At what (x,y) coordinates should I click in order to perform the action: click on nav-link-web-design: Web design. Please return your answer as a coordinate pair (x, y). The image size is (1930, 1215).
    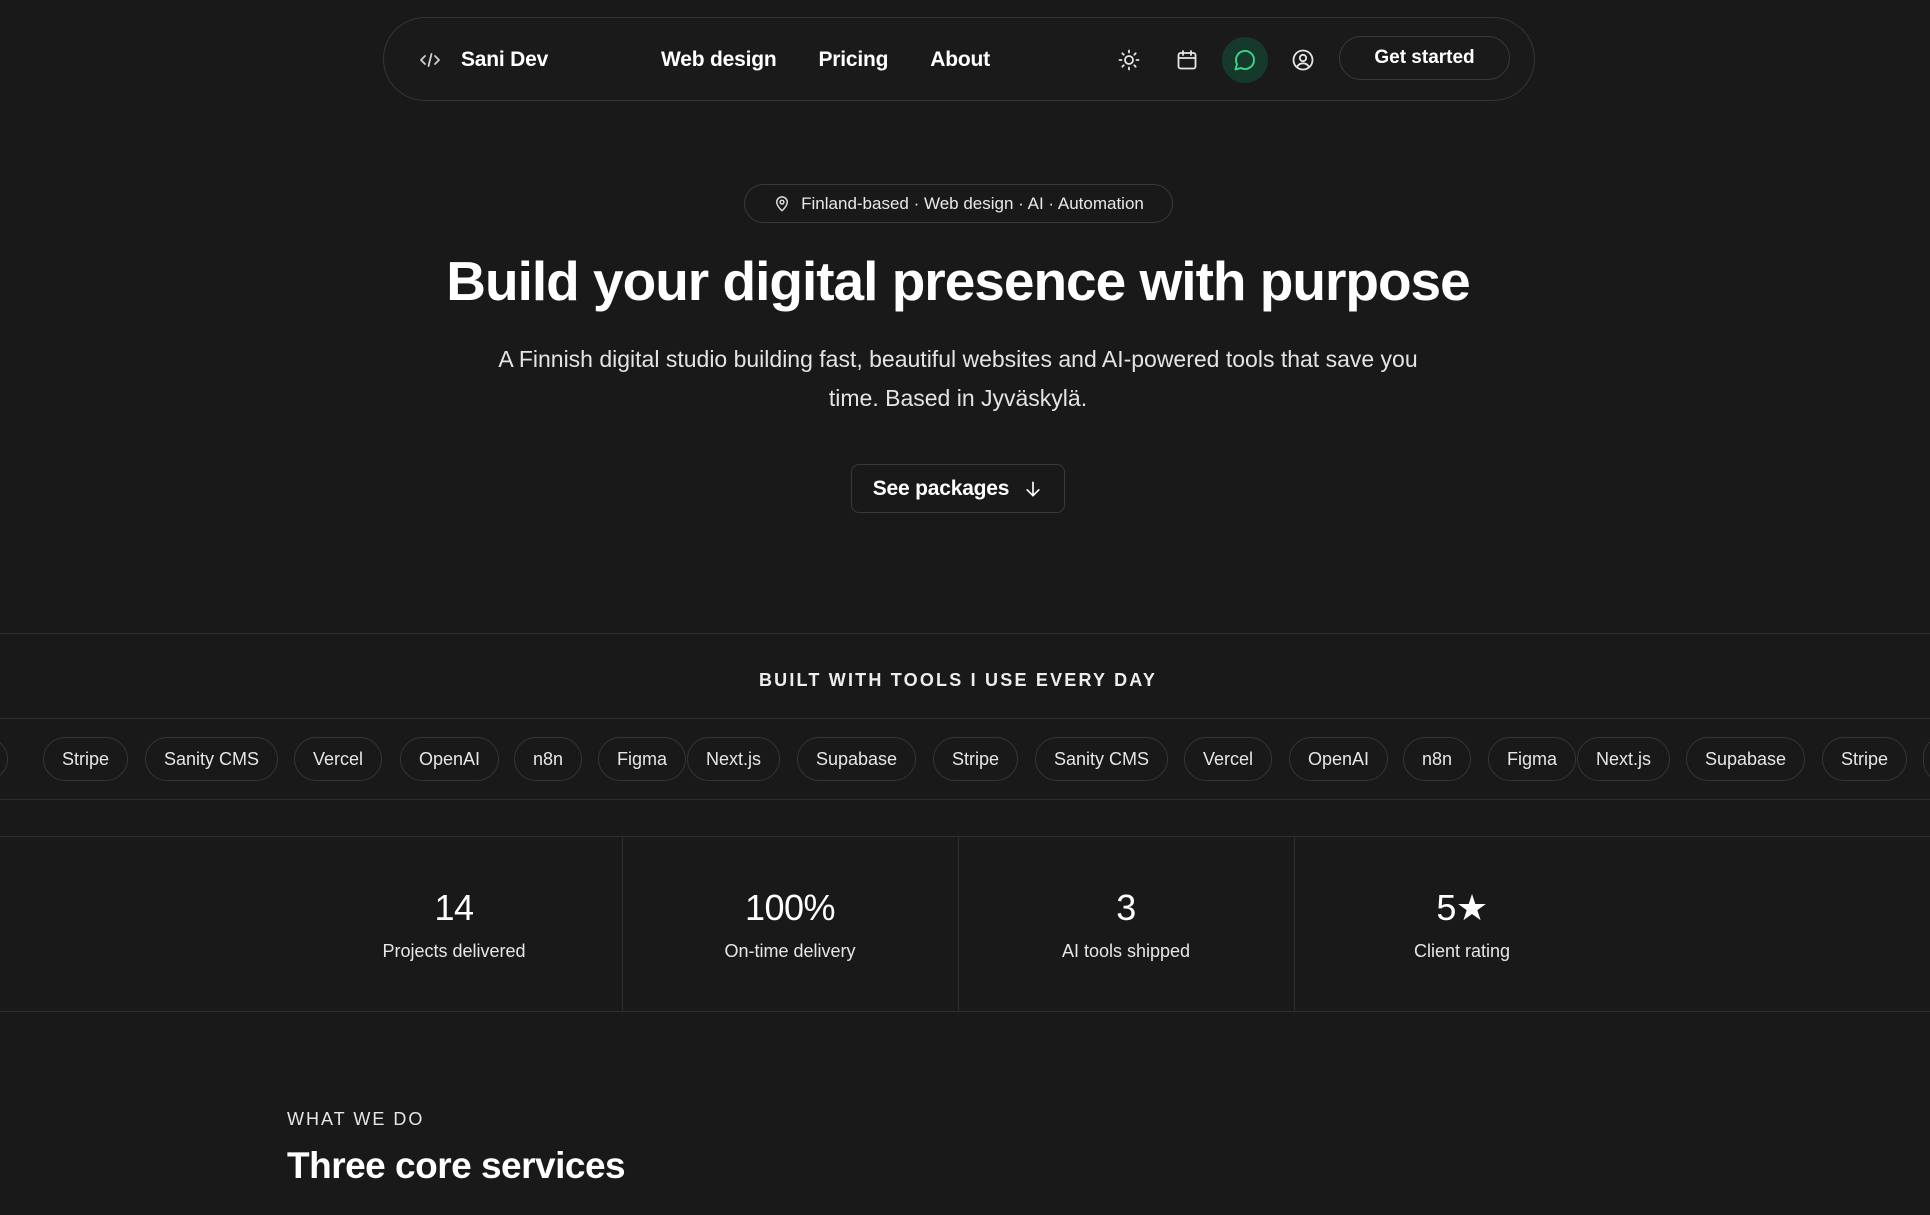
    Looking at the image, I should click on (719, 60).